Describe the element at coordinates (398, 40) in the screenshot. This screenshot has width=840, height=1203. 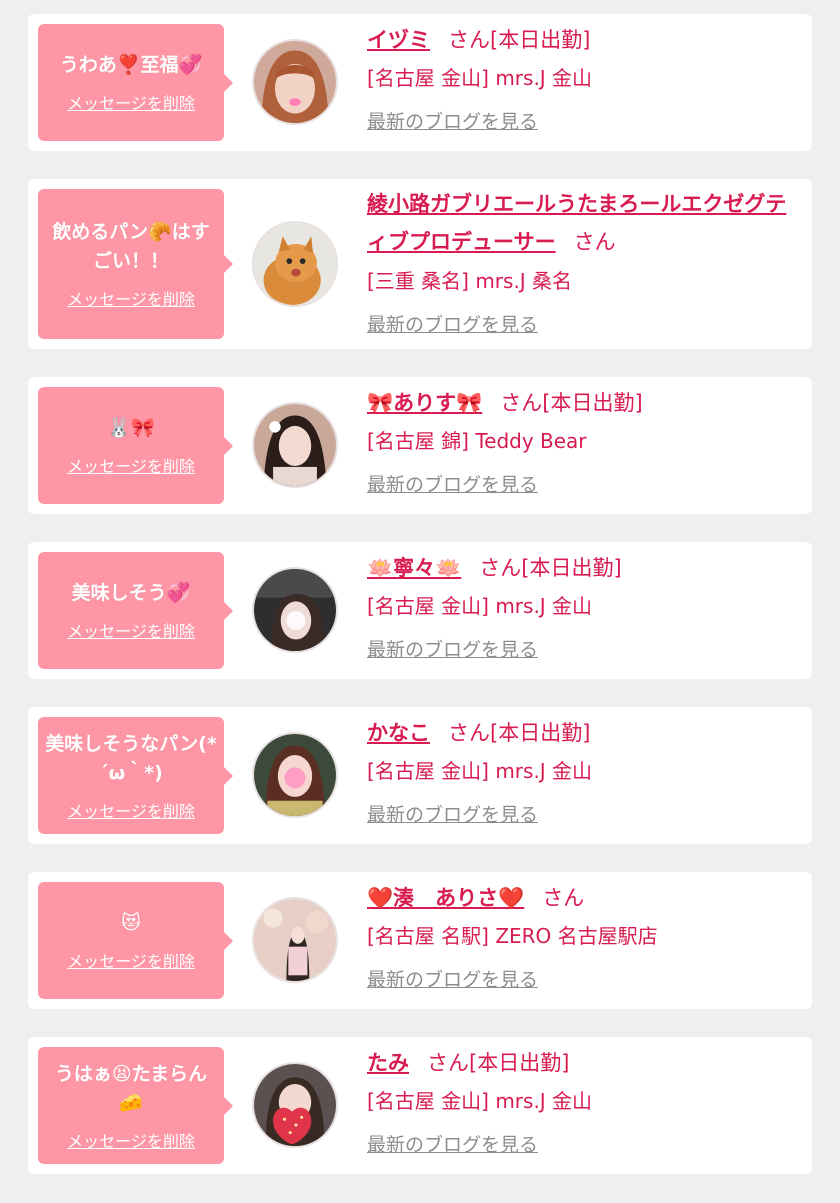
I see `cast-name-link: イヅミ` at that location.